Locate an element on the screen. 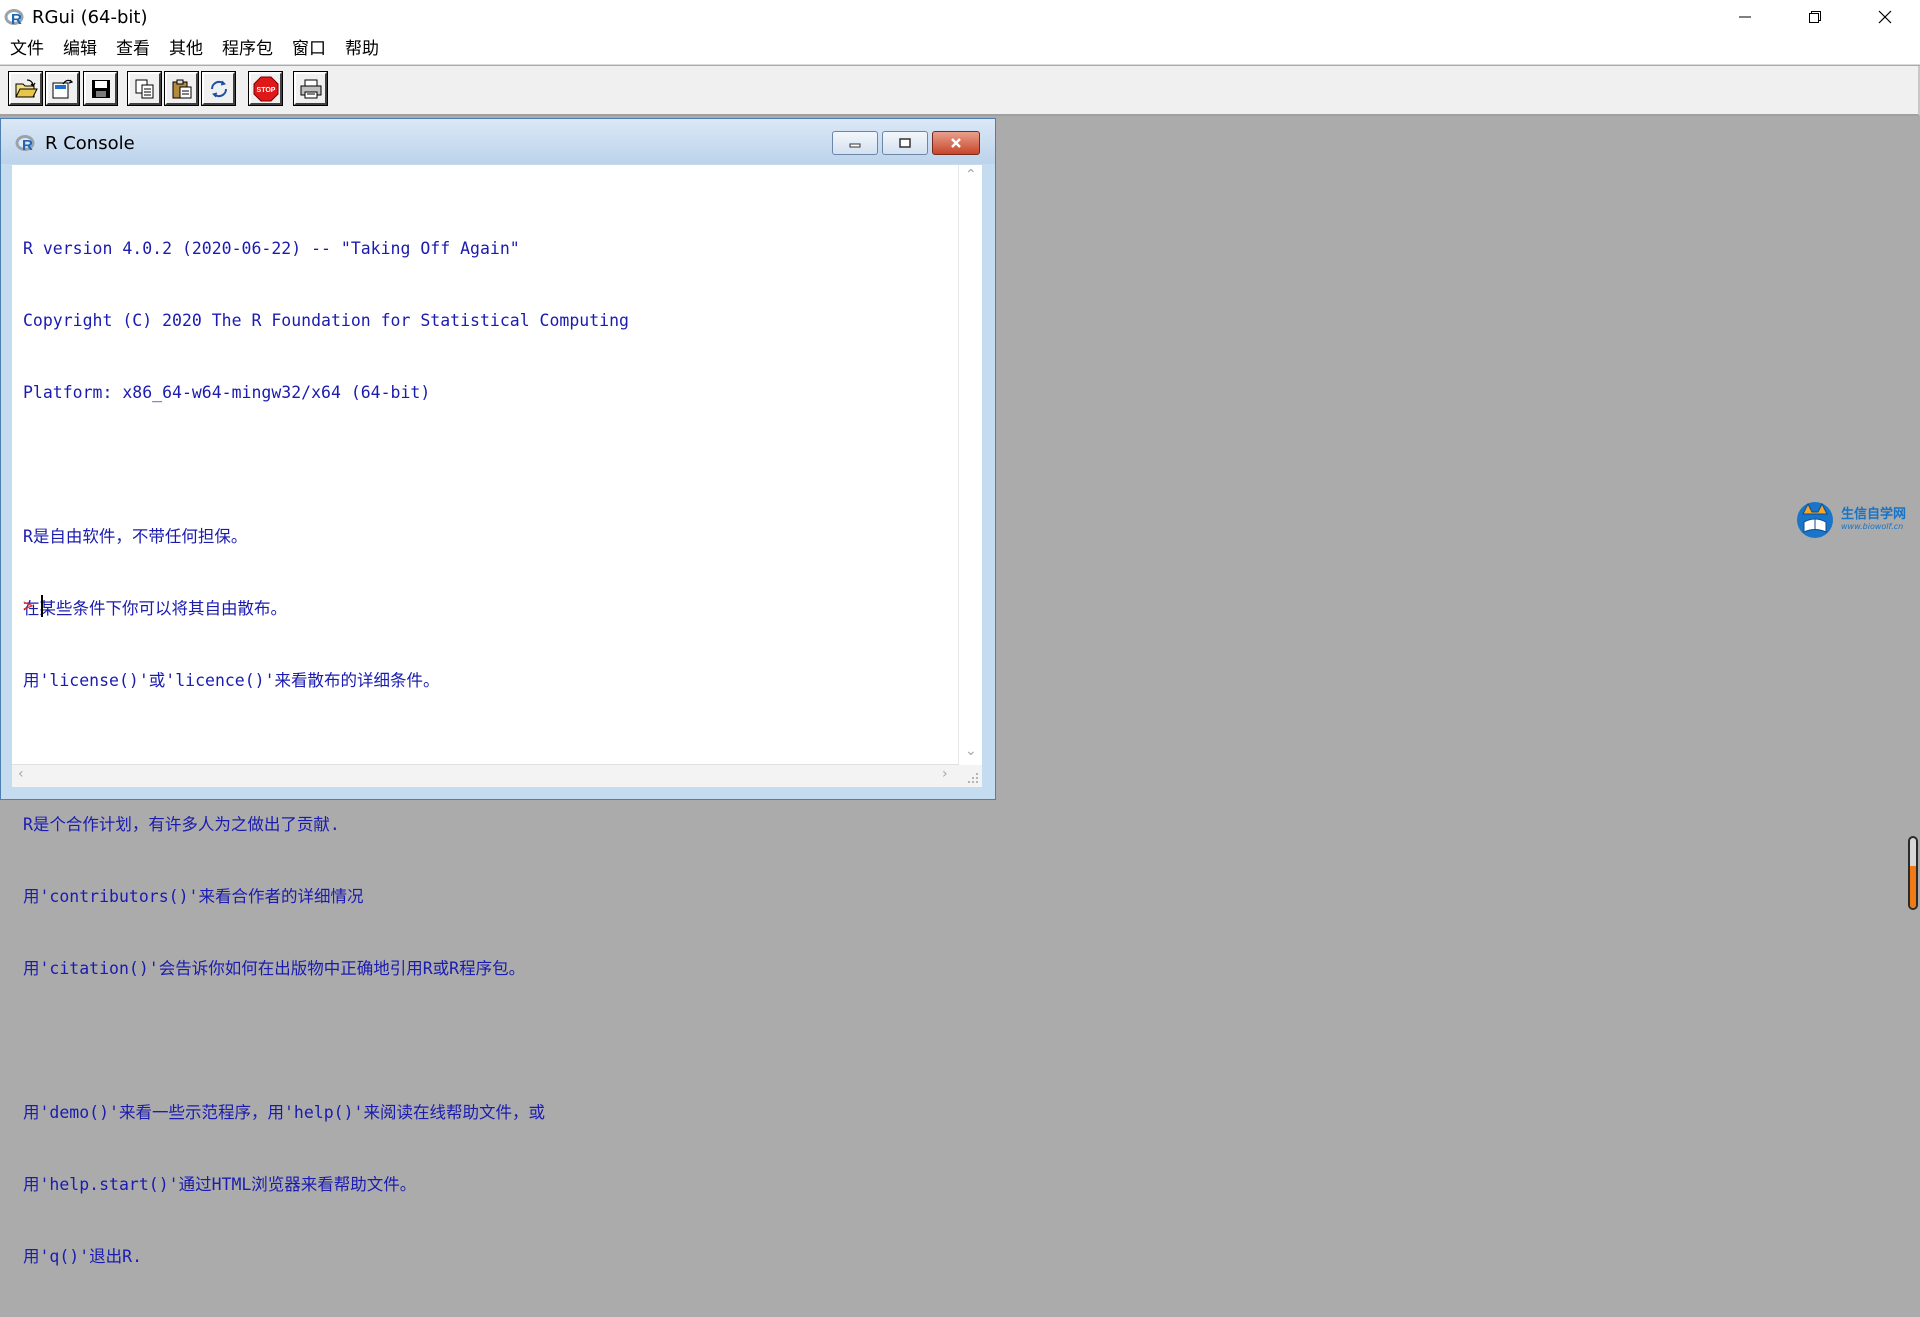 The image size is (1920, 1317). text-cursor is located at coordinates (42, 606).